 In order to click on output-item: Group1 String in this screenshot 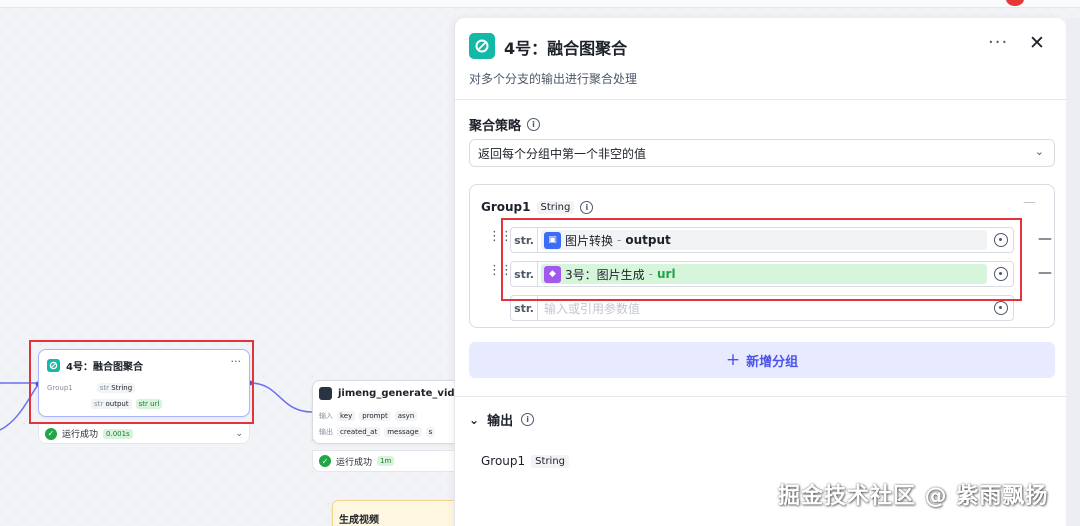, I will do `click(525, 461)`.